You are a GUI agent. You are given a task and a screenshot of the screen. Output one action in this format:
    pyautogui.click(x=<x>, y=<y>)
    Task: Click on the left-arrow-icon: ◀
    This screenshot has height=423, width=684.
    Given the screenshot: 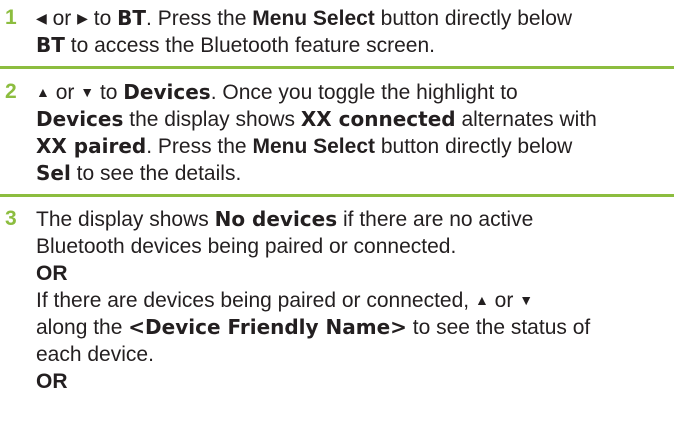 What is the action you would take?
    pyautogui.click(x=41, y=18)
    